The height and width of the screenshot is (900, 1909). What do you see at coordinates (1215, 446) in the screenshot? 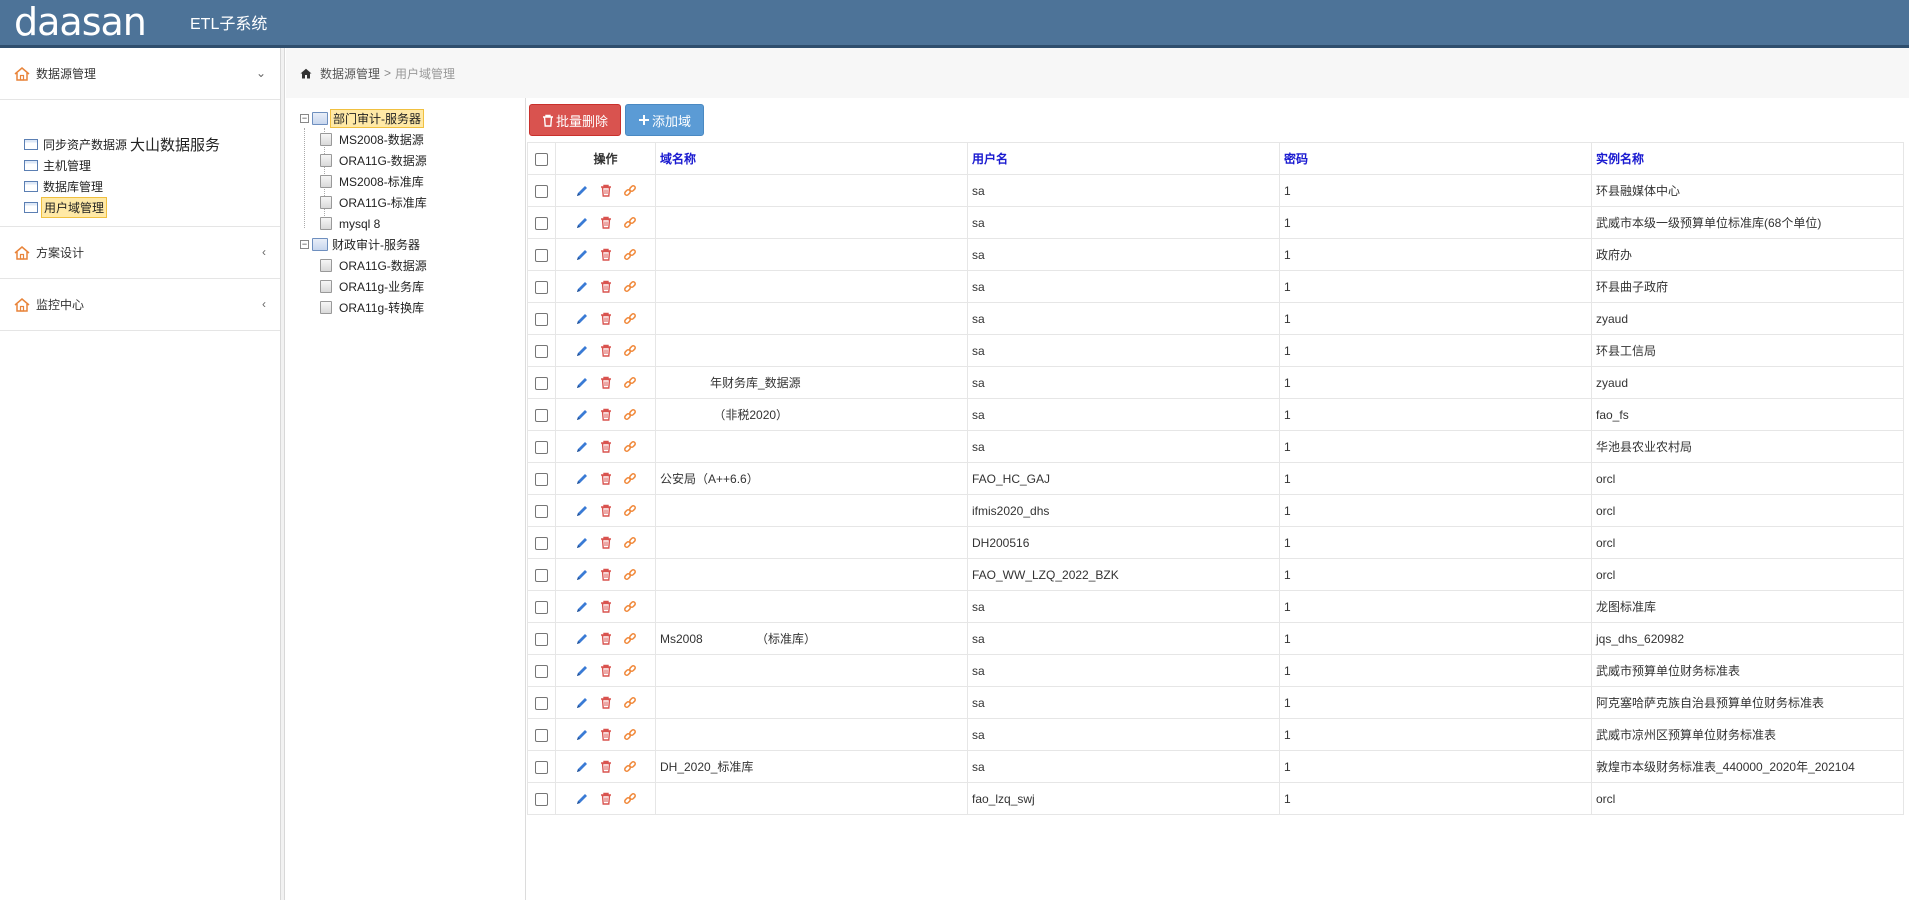
I see `table-row: sa 1 华池县农业农村局` at bounding box center [1215, 446].